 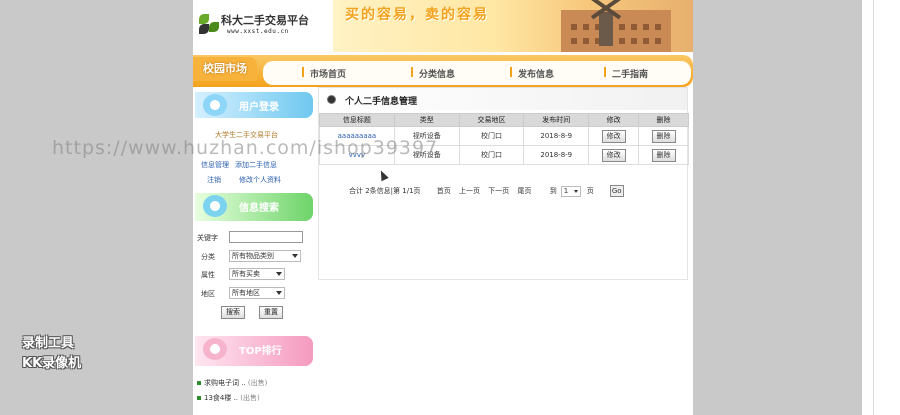 What do you see at coordinates (207, 238) in the screenshot?
I see `keyword-label: 关键字` at bounding box center [207, 238].